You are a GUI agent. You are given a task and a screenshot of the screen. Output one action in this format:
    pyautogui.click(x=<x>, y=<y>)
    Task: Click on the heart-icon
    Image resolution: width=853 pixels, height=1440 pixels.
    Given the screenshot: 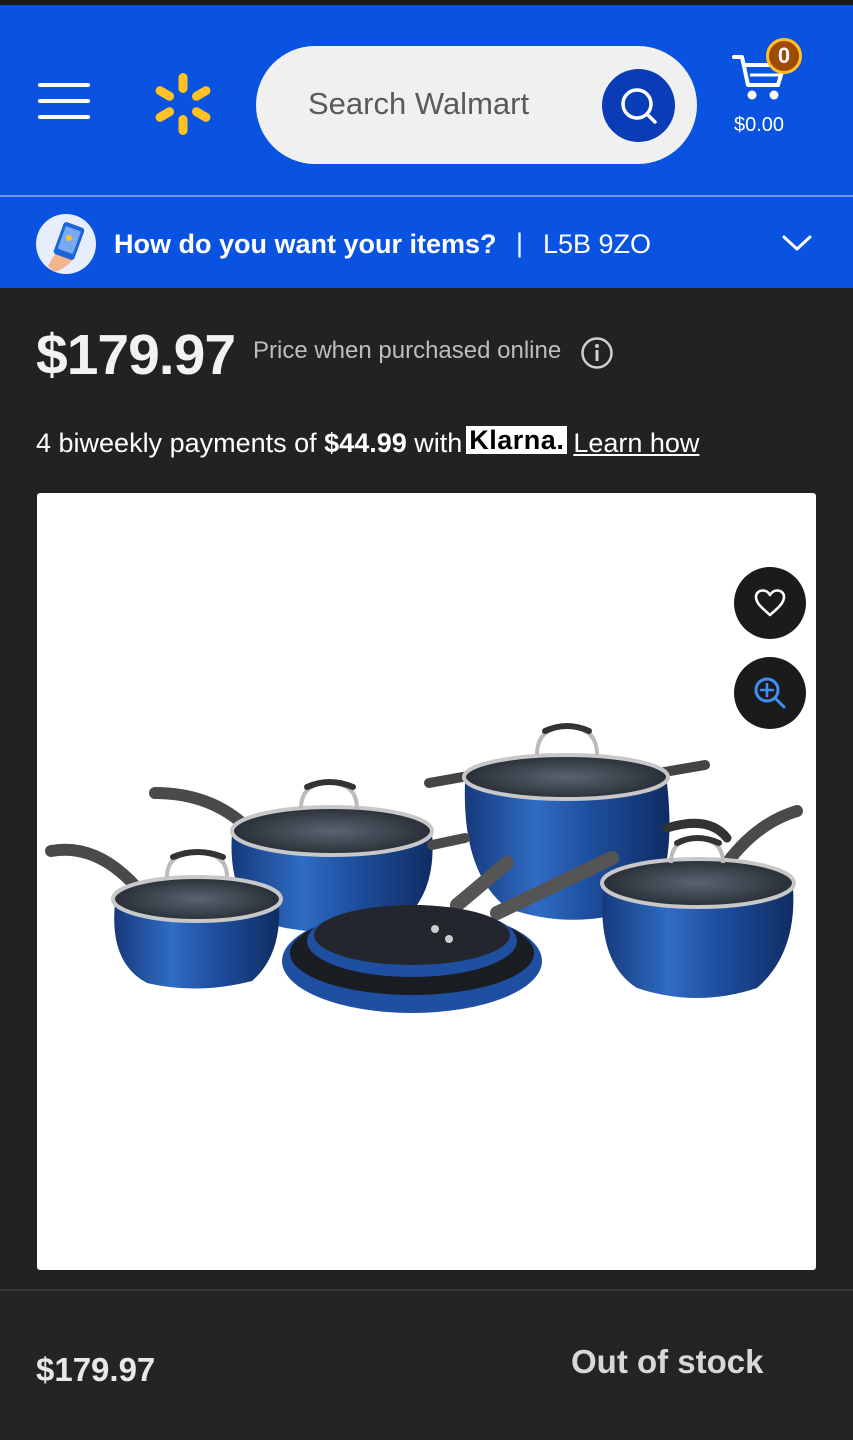 What is the action you would take?
    pyautogui.click(x=770, y=603)
    